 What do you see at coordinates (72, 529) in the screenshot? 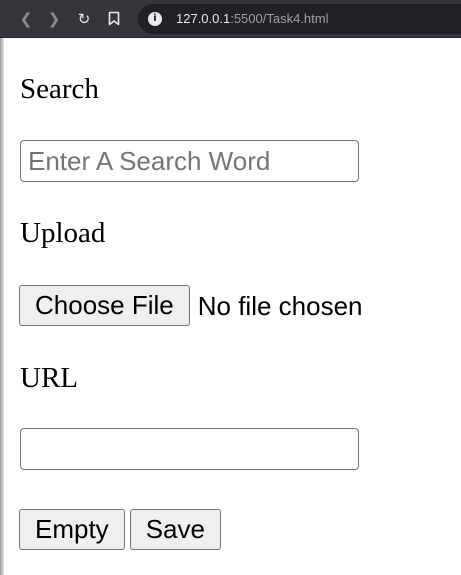
I see `empty-button: Empty` at bounding box center [72, 529].